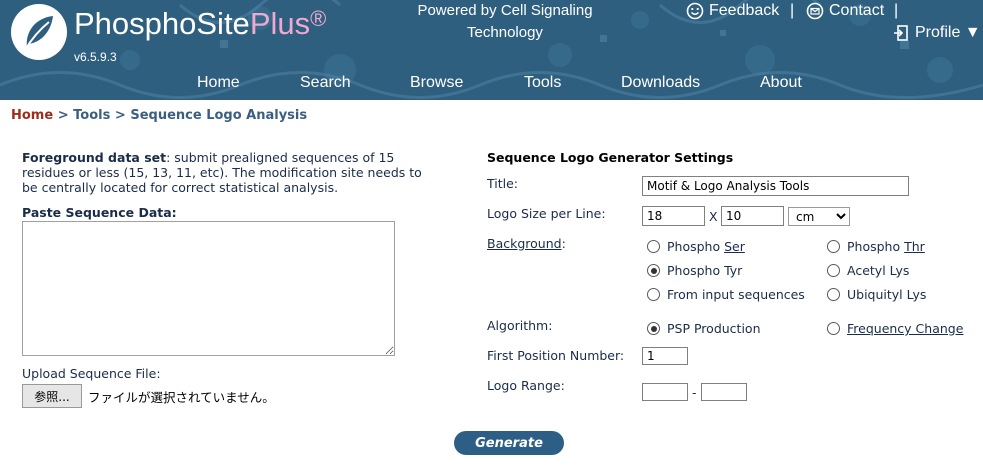 The image size is (983, 467). I want to click on radio-input-sequences, so click(653, 294).